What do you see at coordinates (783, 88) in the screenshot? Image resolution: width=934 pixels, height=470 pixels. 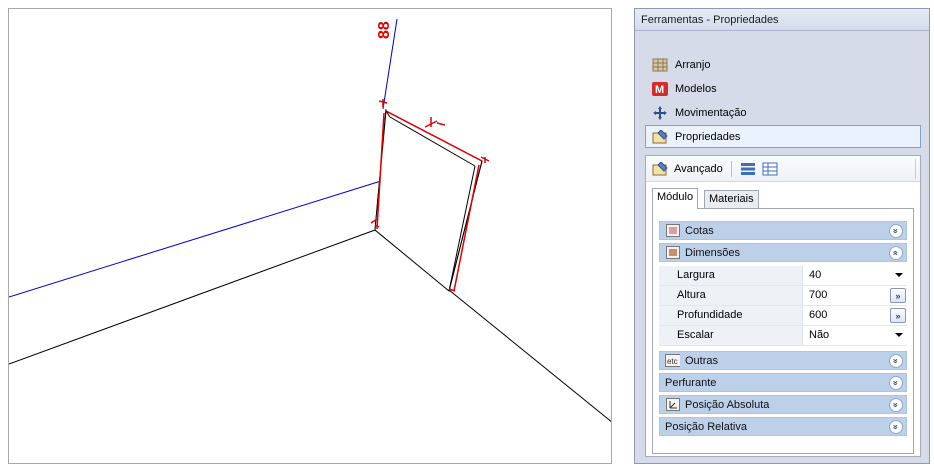 I see `nav-item-modelos: M Modelos` at bounding box center [783, 88].